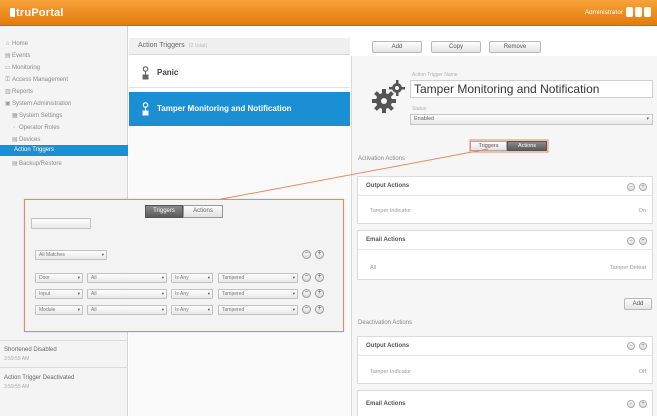  What do you see at coordinates (224, 108) in the screenshot?
I see `trigger-name: Tamper Monitoring and Notification` at bounding box center [224, 108].